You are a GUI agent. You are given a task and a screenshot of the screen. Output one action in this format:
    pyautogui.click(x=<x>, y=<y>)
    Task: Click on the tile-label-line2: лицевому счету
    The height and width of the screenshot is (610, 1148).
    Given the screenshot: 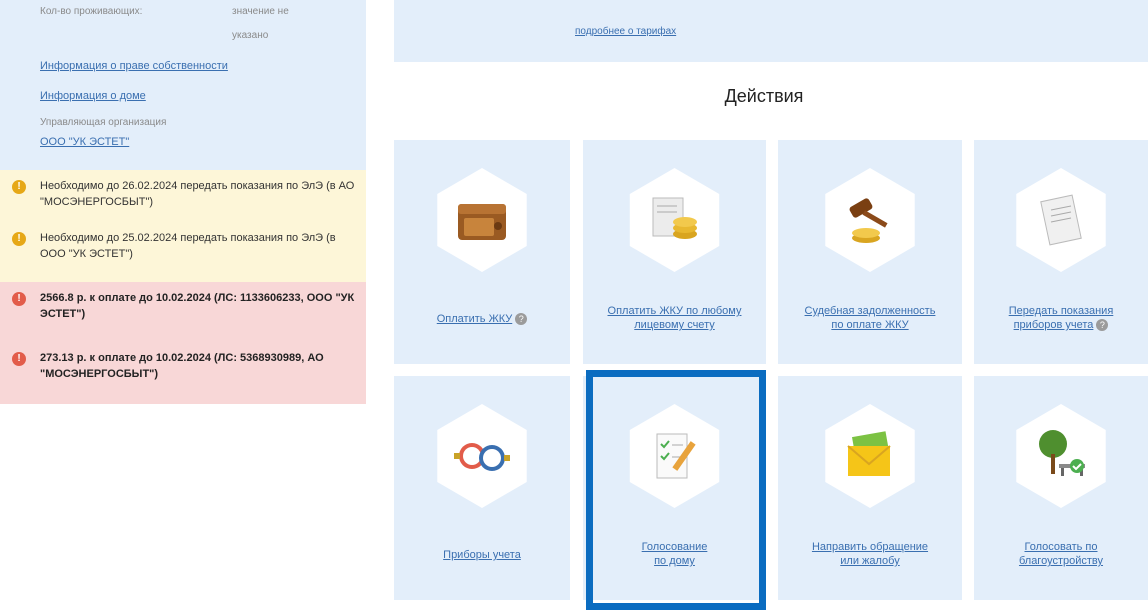 What is the action you would take?
    pyautogui.click(x=674, y=325)
    